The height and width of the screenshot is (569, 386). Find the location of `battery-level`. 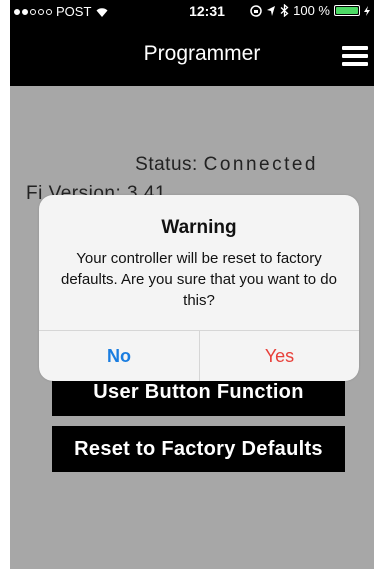

battery-level is located at coordinates (347, 10).